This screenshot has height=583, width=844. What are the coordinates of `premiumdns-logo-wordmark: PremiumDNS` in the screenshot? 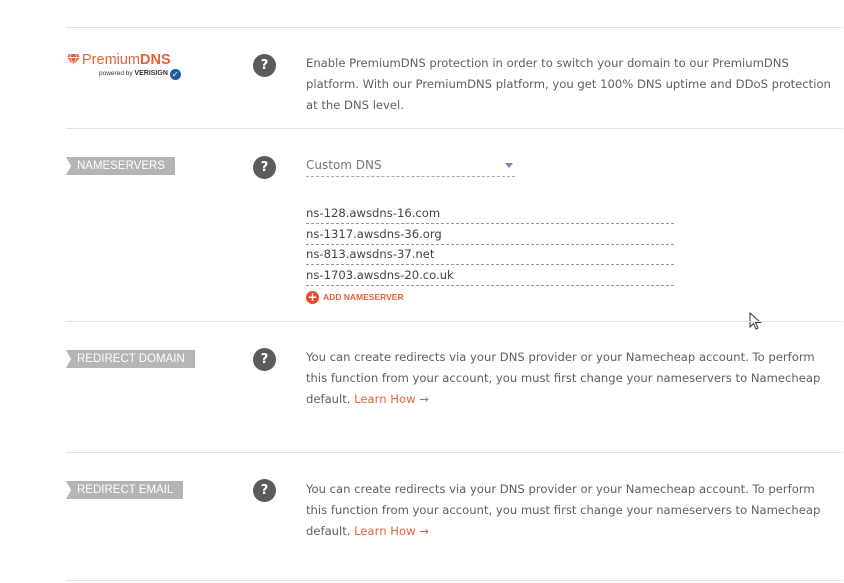 It's located at (119, 60).